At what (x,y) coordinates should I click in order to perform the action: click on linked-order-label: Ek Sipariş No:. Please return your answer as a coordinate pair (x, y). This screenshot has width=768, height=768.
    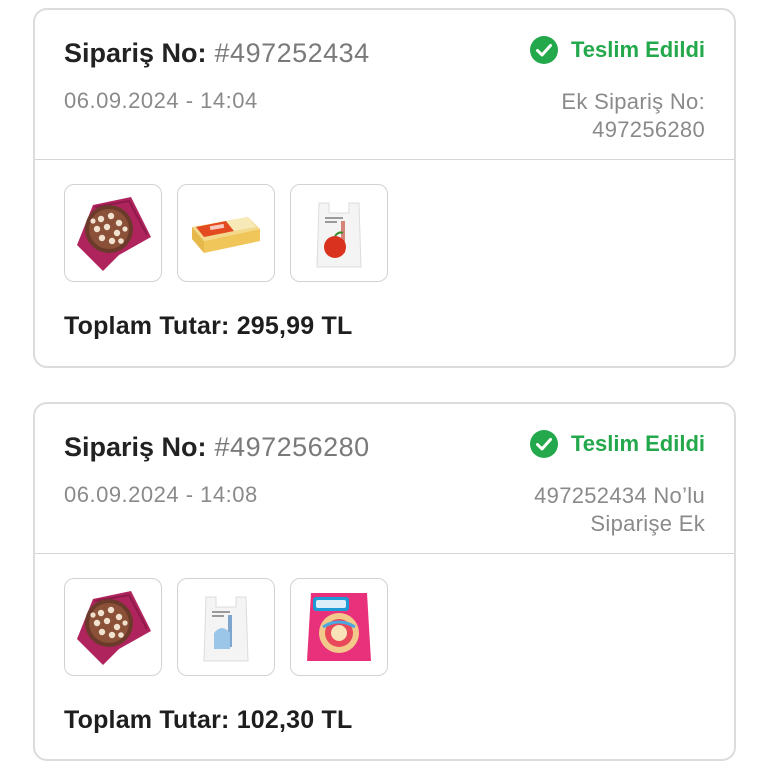
    Looking at the image, I should click on (633, 101).